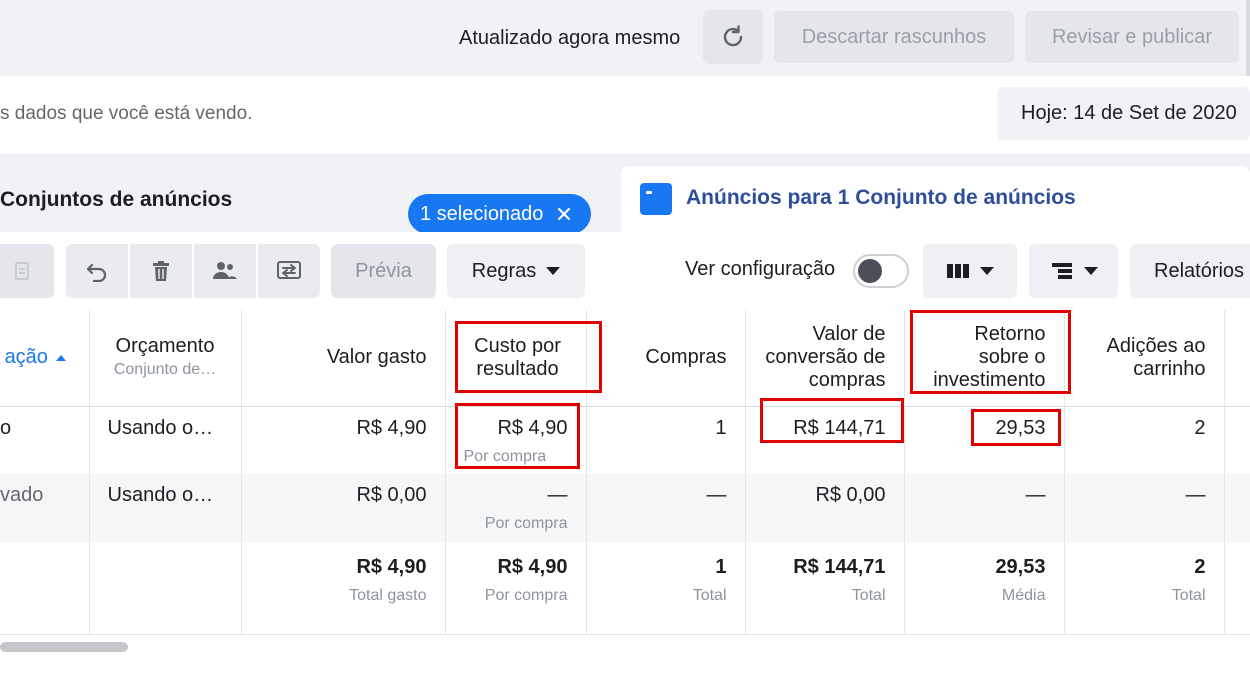 Image resolution: width=1250 pixels, height=700 pixels. Describe the element at coordinates (60, 357) in the screenshot. I see `sort-up-icon` at that location.